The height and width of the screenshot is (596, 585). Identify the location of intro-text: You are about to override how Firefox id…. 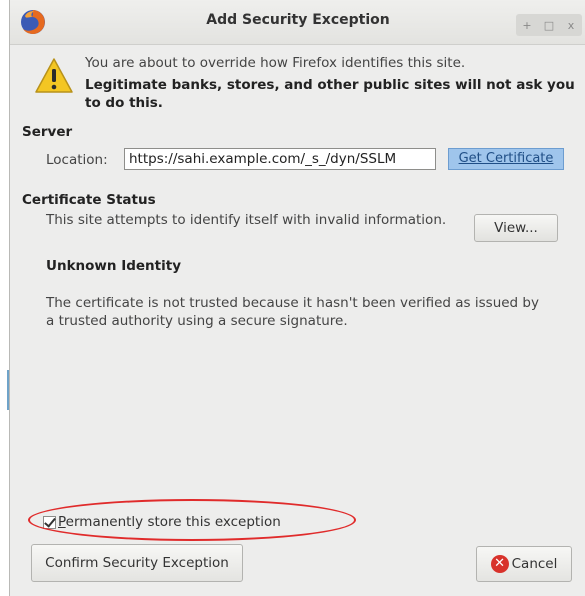
(275, 63).